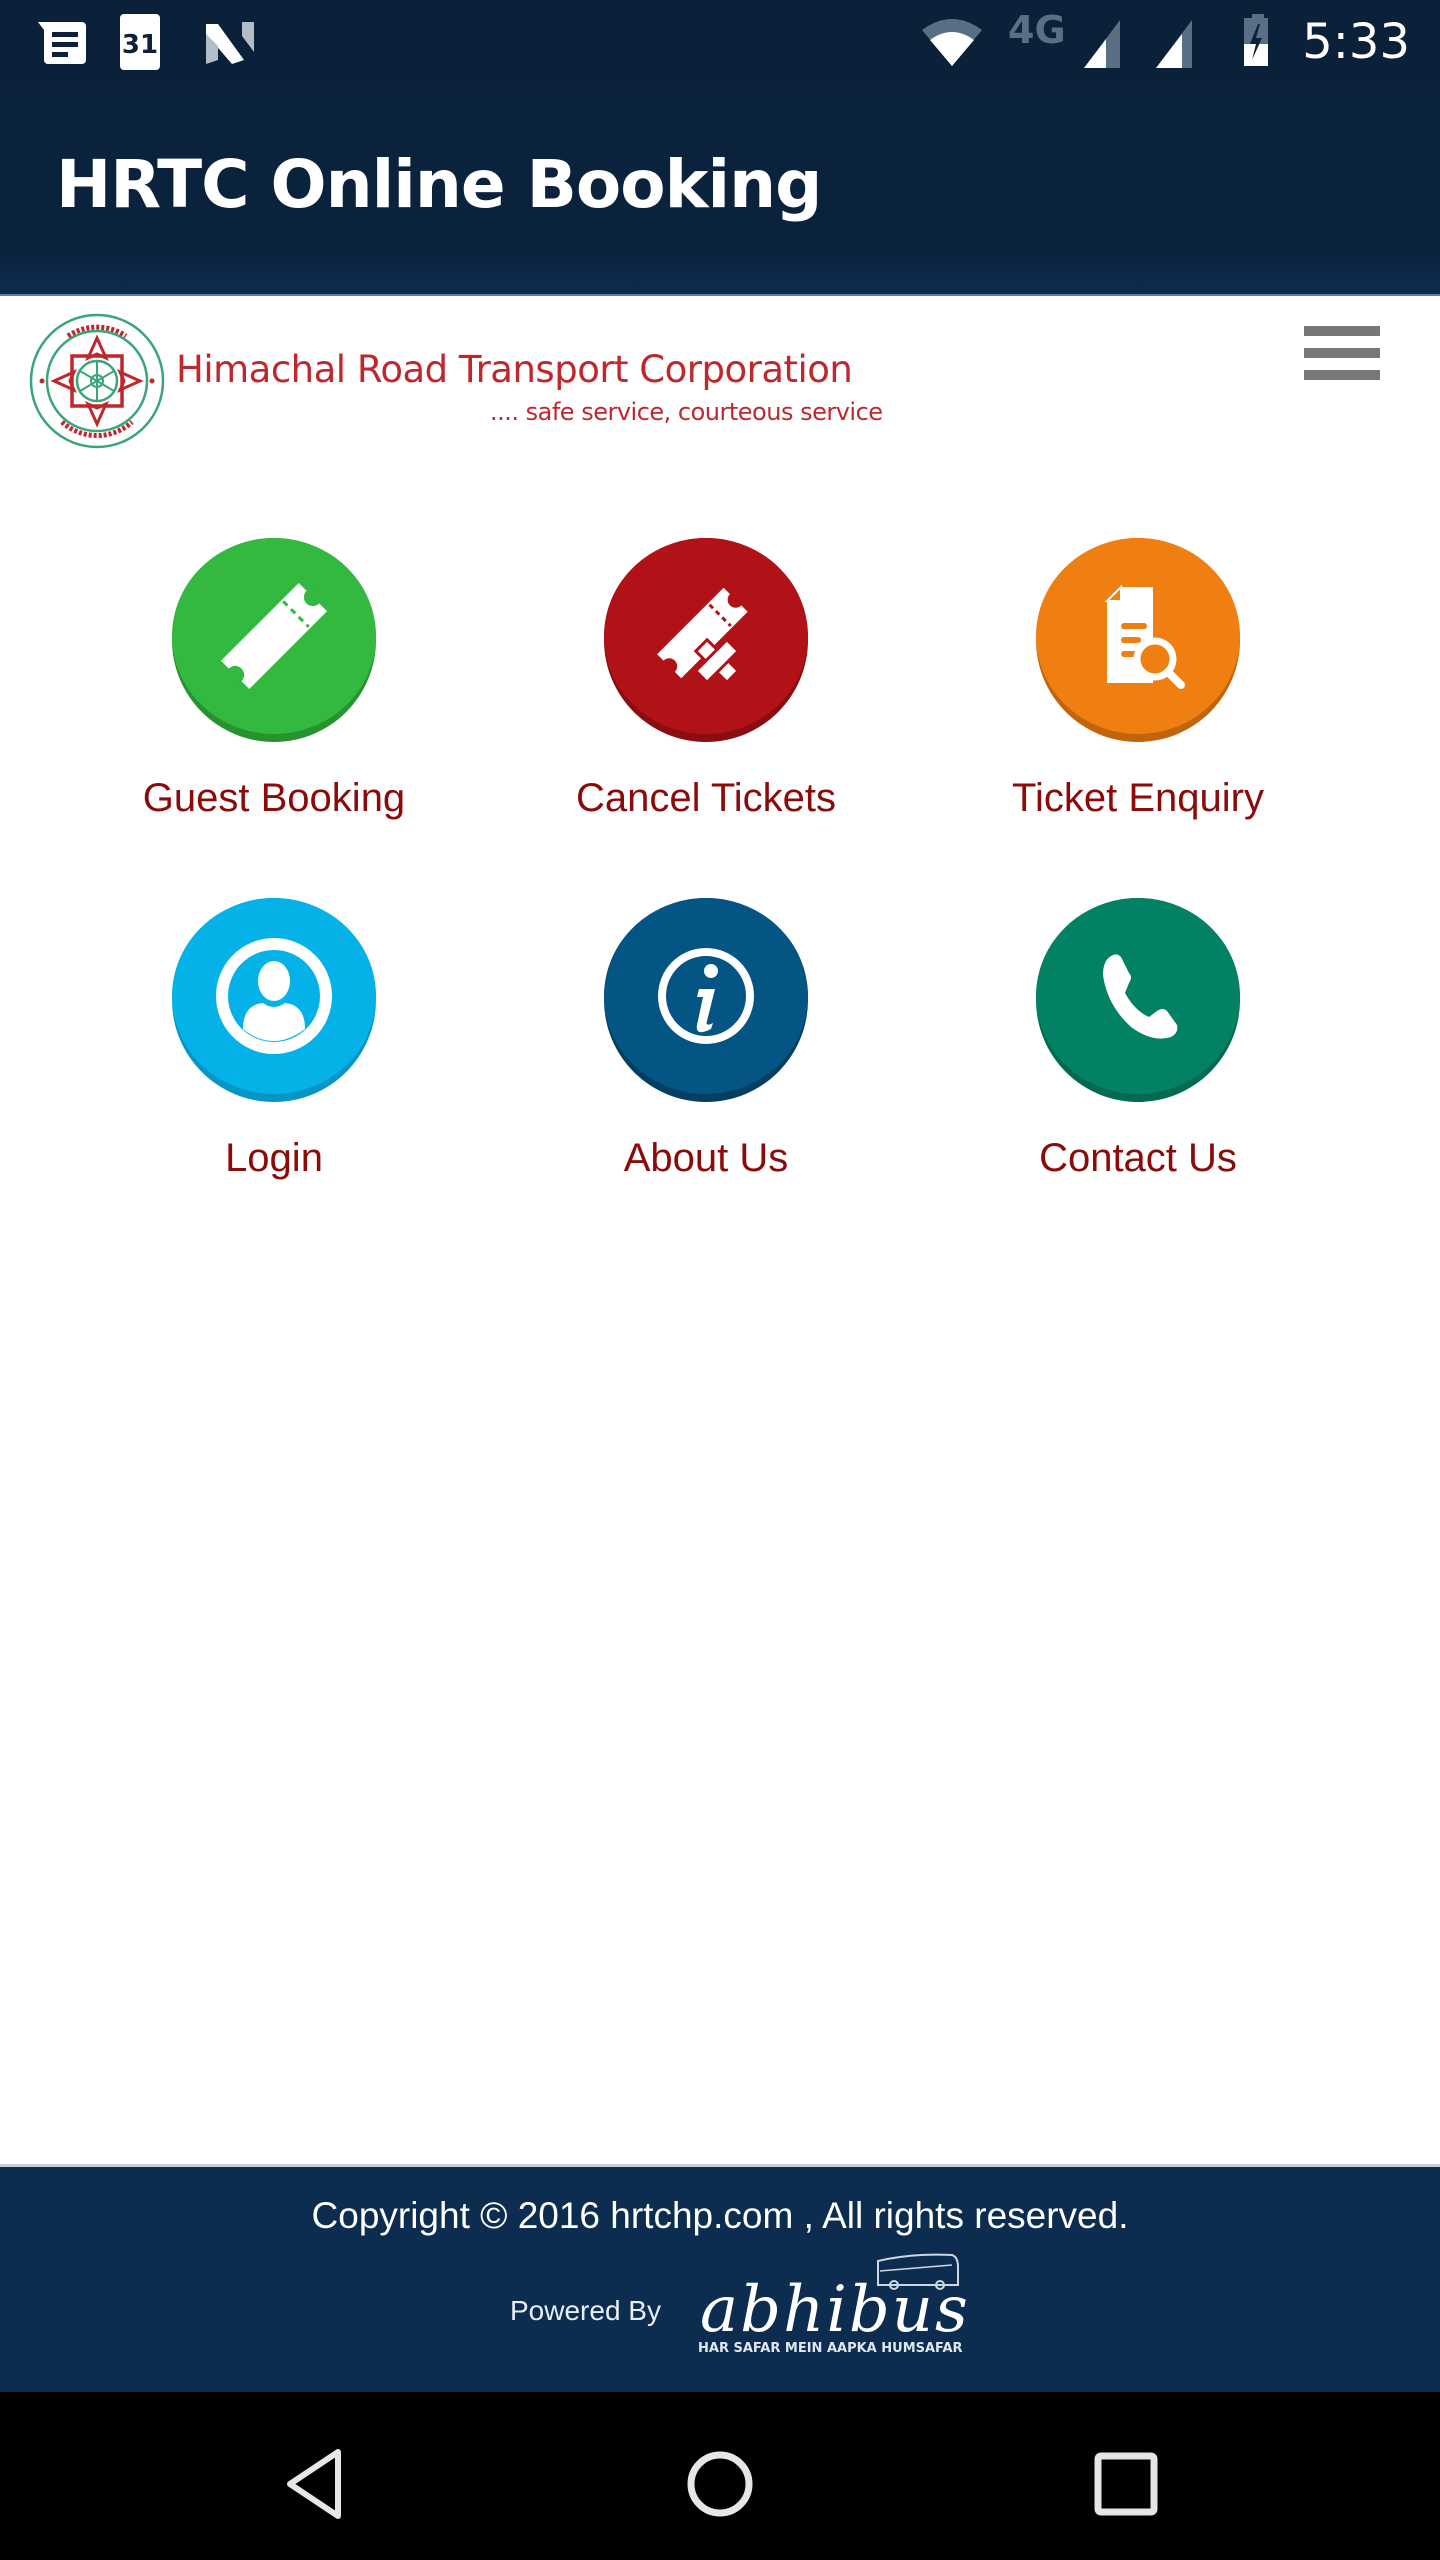 The height and width of the screenshot is (2560, 1440). Describe the element at coordinates (274, 996) in the screenshot. I see `user-icon` at that location.